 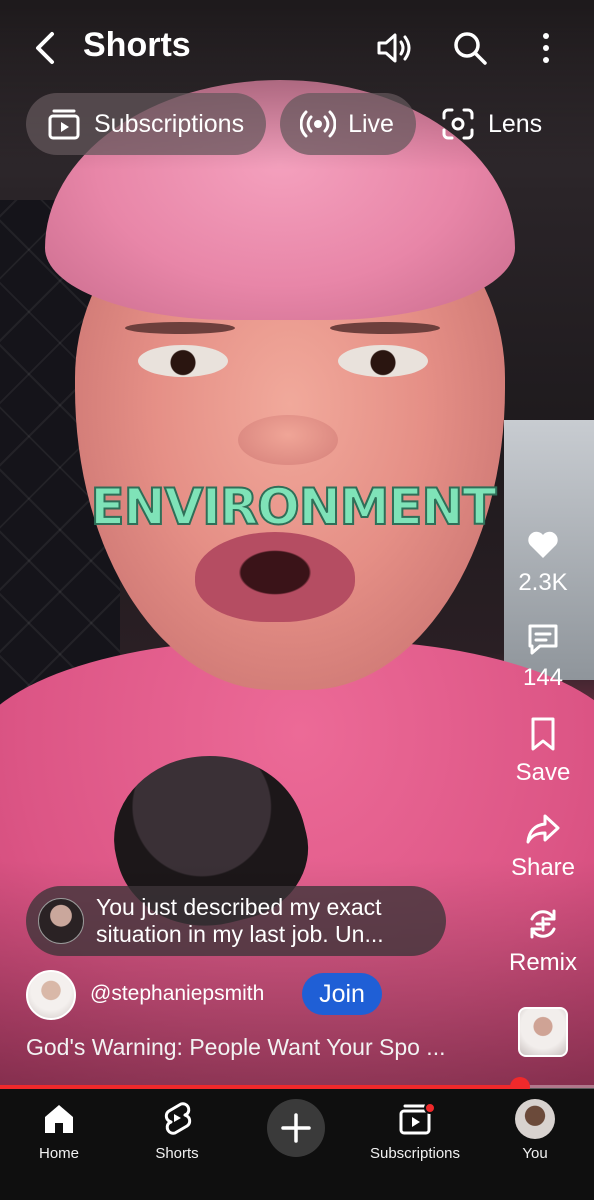 What do you see at coordinates (543, 941) in the screenshot?
I see `remix-button: Remix` at bounding box center [543, 941].